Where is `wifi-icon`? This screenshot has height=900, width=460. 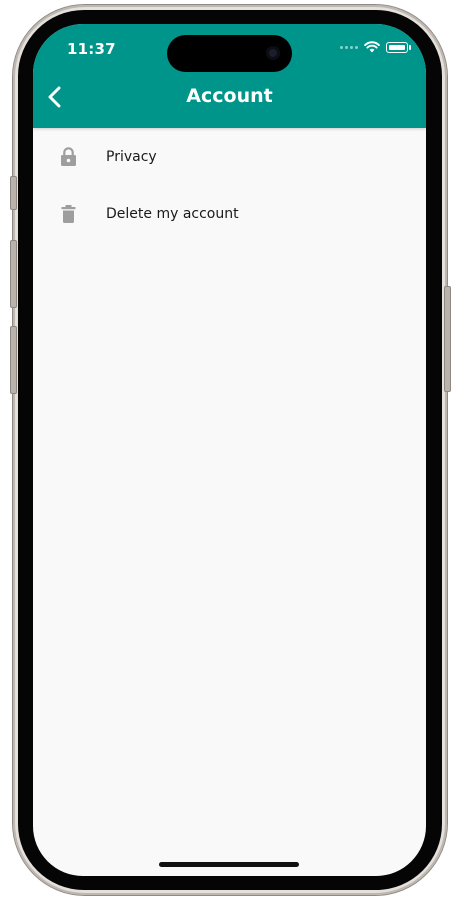 wifi-icon is located at coordinates (372, 47).